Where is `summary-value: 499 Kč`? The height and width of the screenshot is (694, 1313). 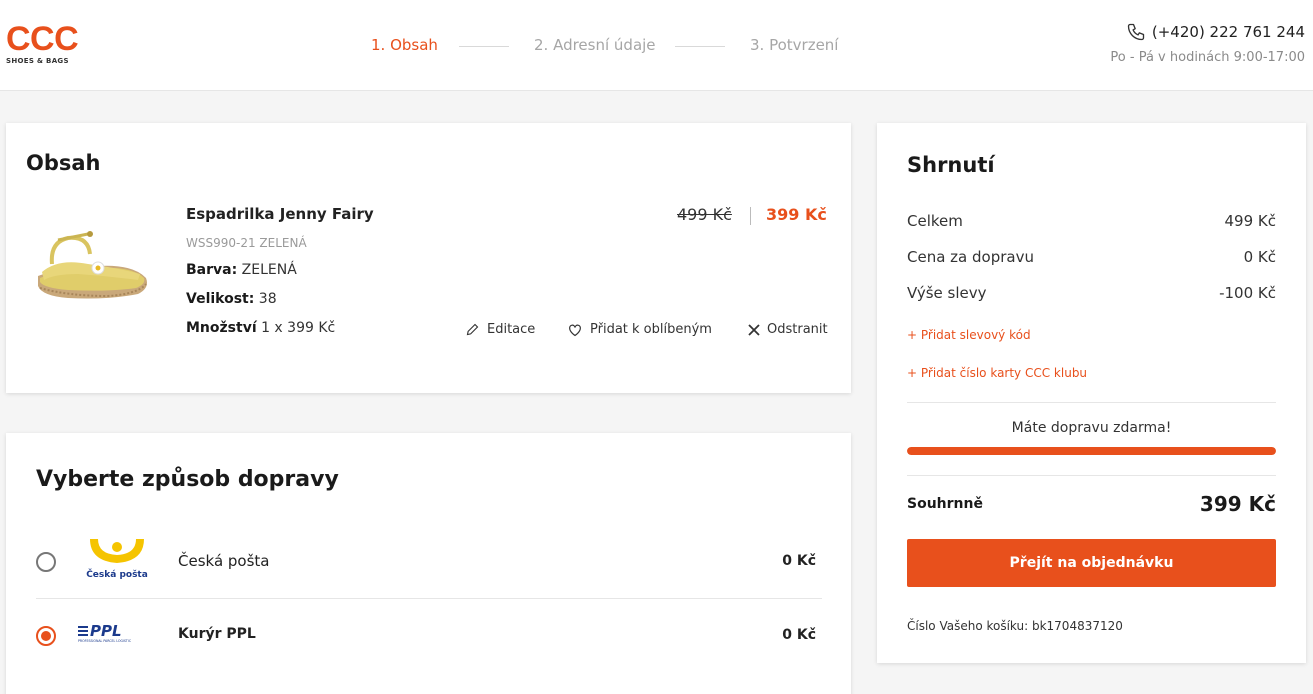 summary-value: 499 Kč is located at coordinates (1250, 221).